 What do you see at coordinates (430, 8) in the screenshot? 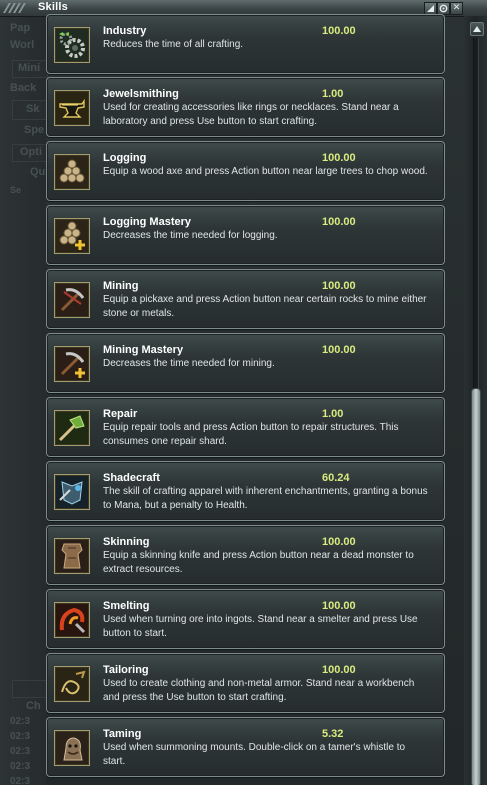
I see `resize-icon` at bounding box center [430, 8].